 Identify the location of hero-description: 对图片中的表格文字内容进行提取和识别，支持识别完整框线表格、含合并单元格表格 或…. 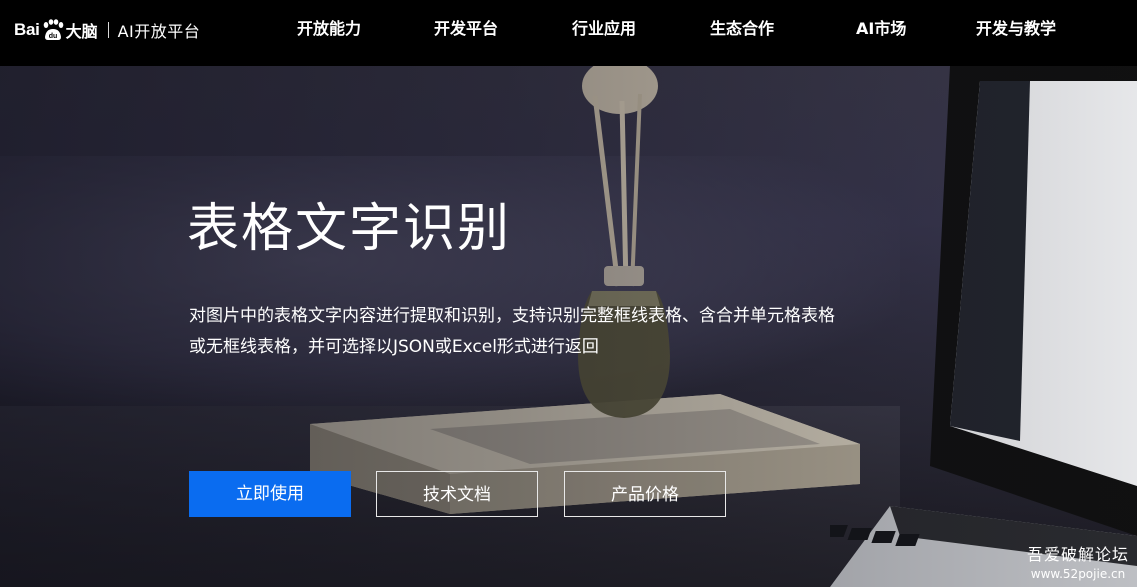
(579, 332).